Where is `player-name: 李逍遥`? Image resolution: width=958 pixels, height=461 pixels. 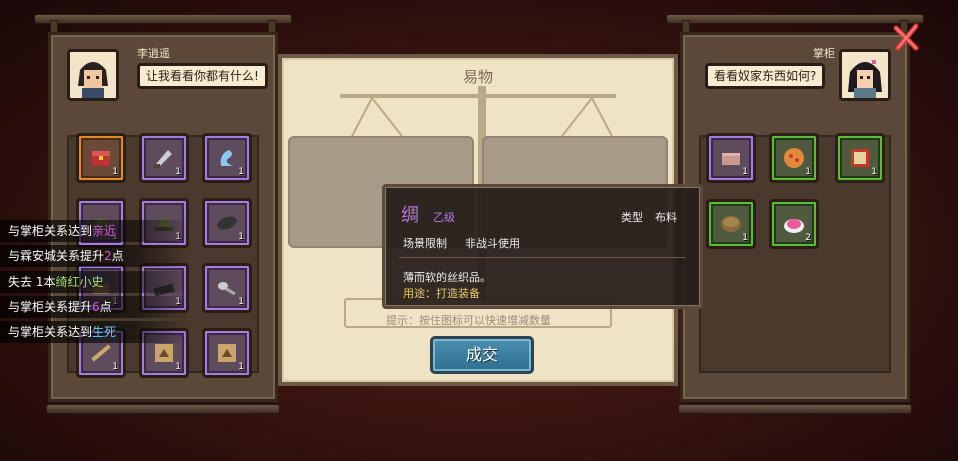 player-name: 李逍遥 is located at coordinates (153, 53).